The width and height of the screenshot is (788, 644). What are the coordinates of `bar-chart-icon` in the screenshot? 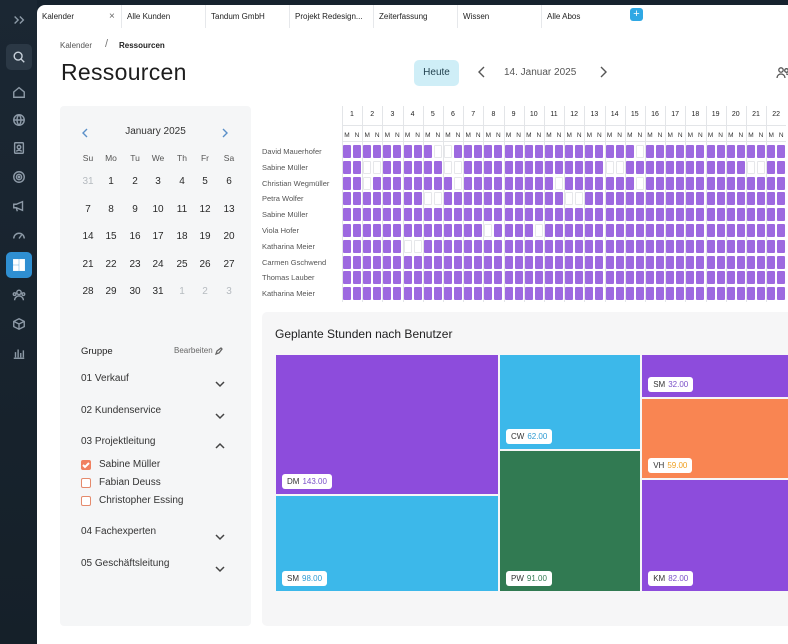 It's located at (19, 353).